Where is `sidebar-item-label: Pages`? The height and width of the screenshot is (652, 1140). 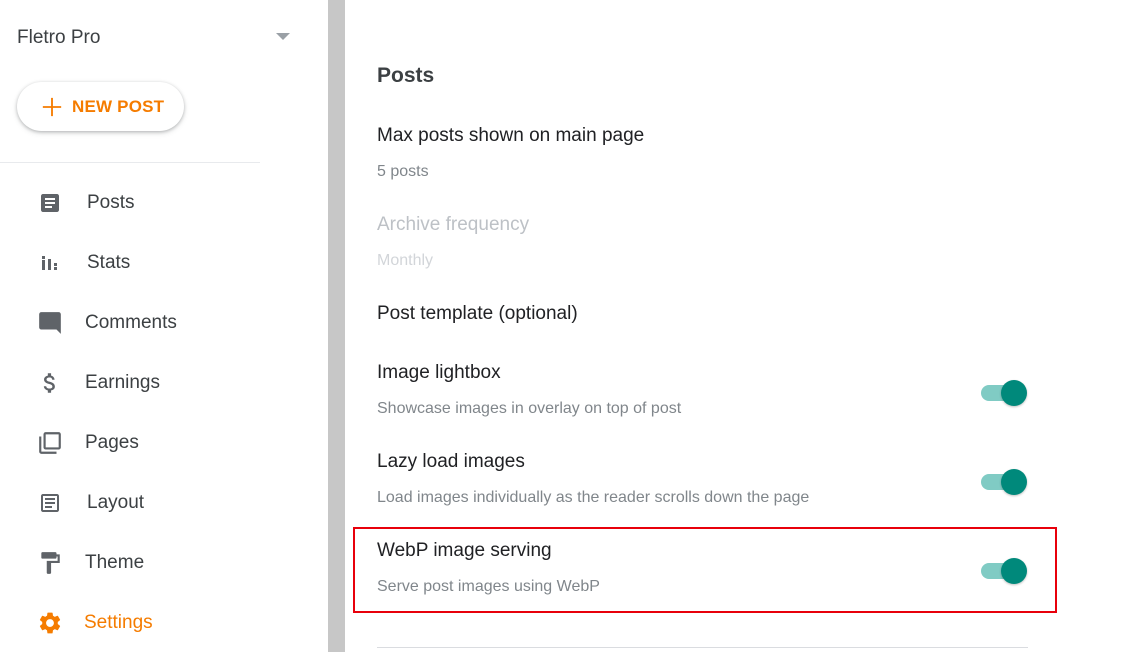 sidebar-item-label: Pages is located at coordinates (112, 442).